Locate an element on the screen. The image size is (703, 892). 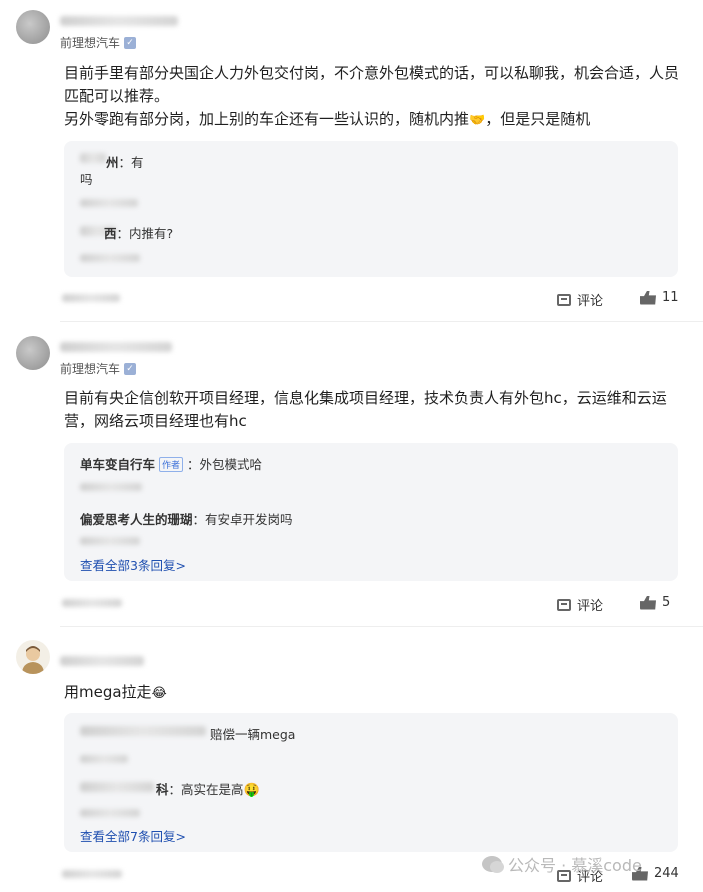
wechat-icon is located at coordinates (493, 864).